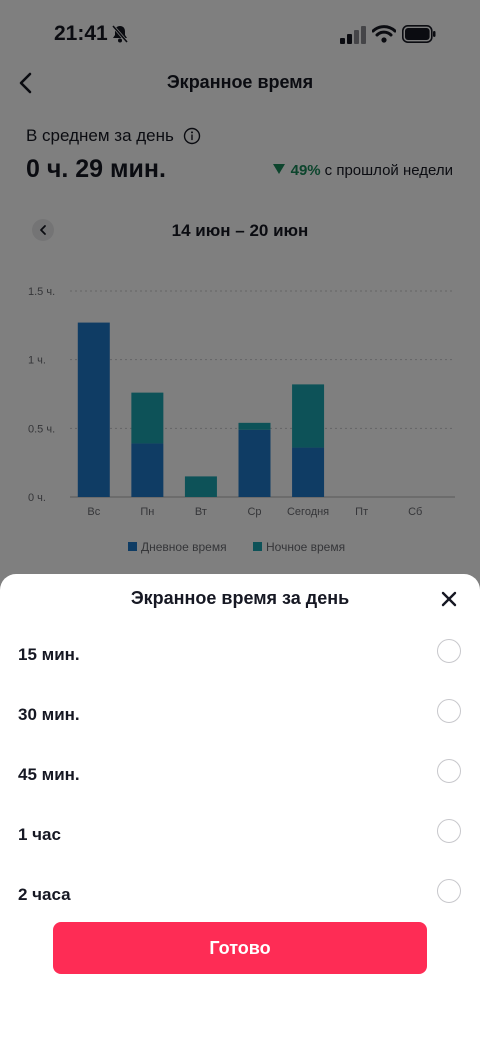  Describe the element at coordinates (240, 598) in the screenshot. I see `sheet-title: Экранное время за день` at that location.